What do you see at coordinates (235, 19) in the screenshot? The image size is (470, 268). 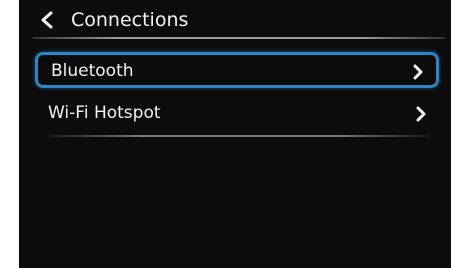 I see `header: Connections` at bounding box center [235, 19].